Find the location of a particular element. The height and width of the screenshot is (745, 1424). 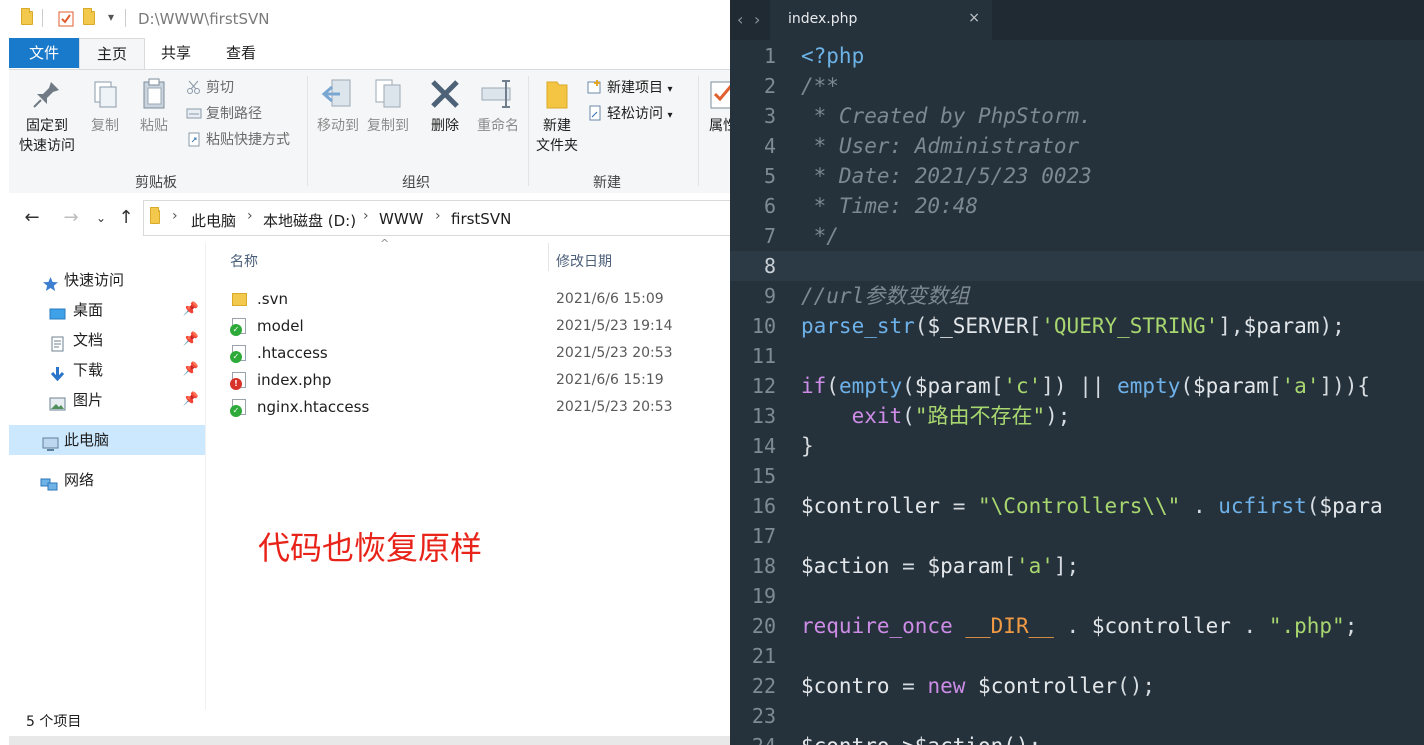

code-line: 3 * Created by PhpStorm. is located at coordinates (1077, 116).